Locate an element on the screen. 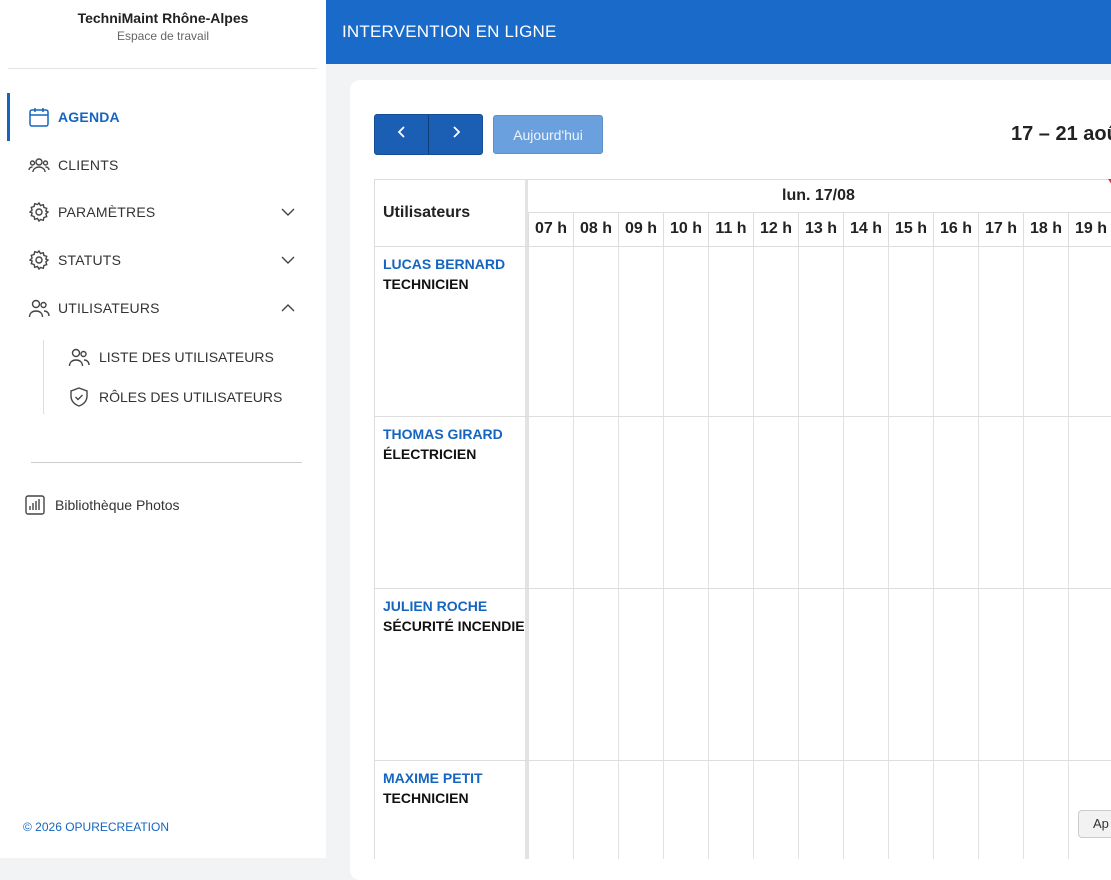  user-row: LUCAS BERNARD TECHNICIEN is located at coordinates (450, 331).